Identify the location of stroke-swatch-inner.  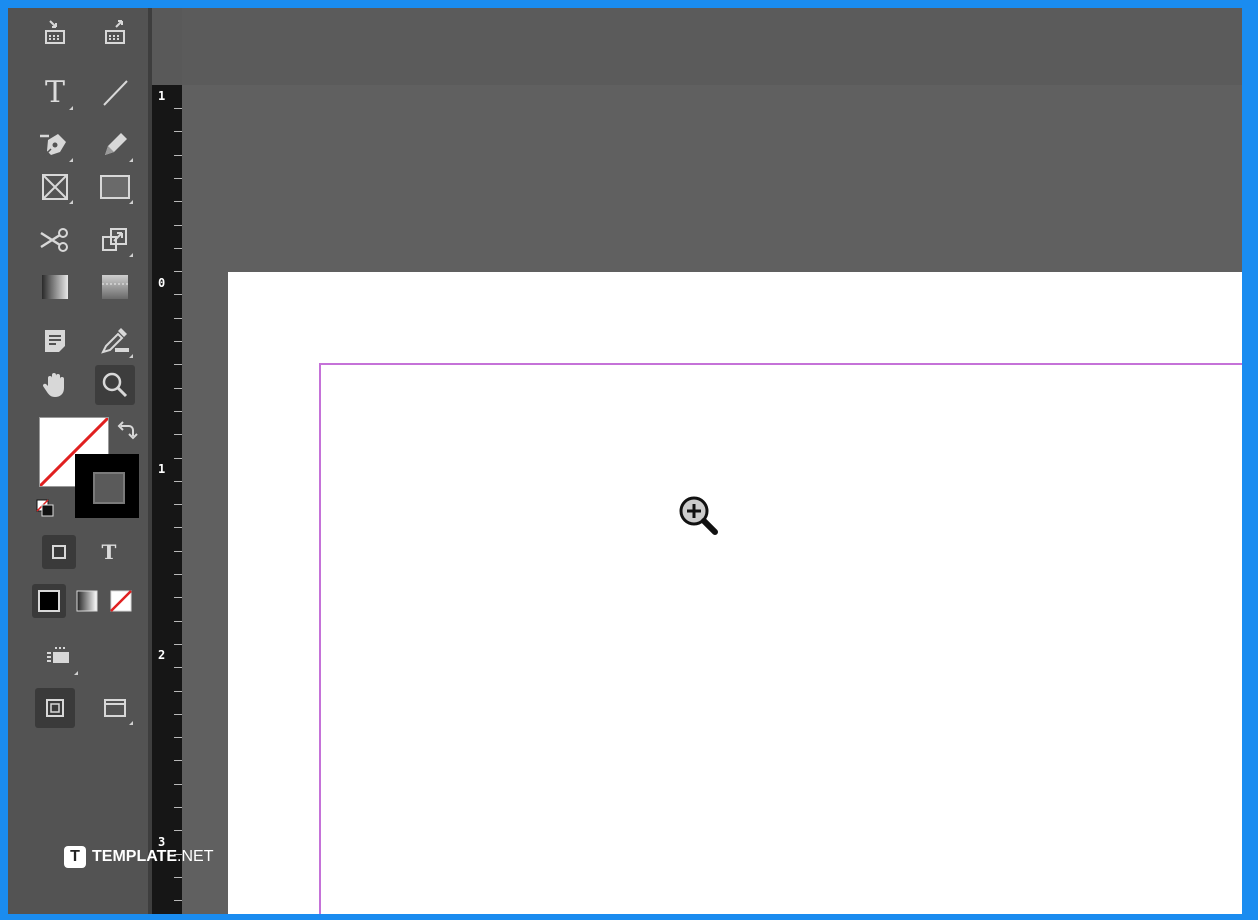
(109, 488).